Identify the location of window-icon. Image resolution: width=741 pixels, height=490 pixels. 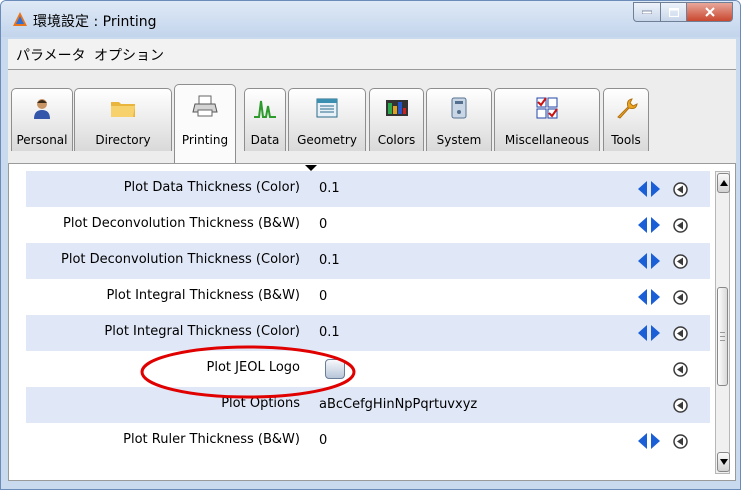
(327, 108).